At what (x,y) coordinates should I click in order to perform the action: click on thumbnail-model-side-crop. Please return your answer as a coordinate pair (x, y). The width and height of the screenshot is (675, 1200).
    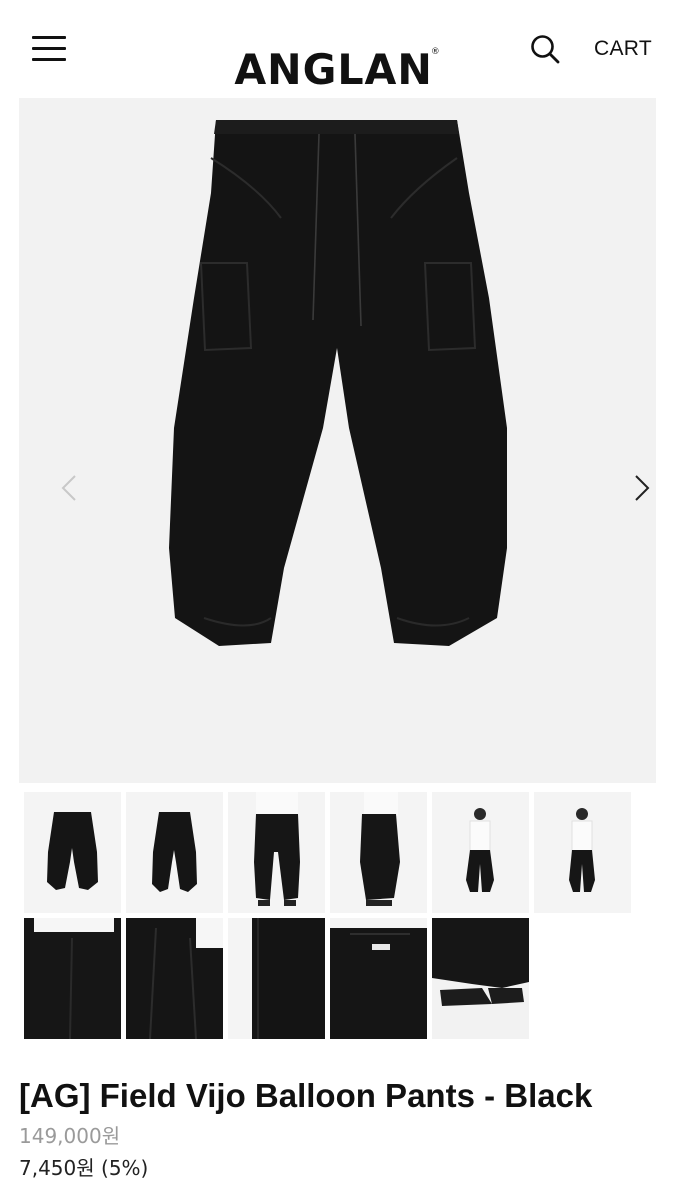
    Looking at the image, I should click on (378, 852).